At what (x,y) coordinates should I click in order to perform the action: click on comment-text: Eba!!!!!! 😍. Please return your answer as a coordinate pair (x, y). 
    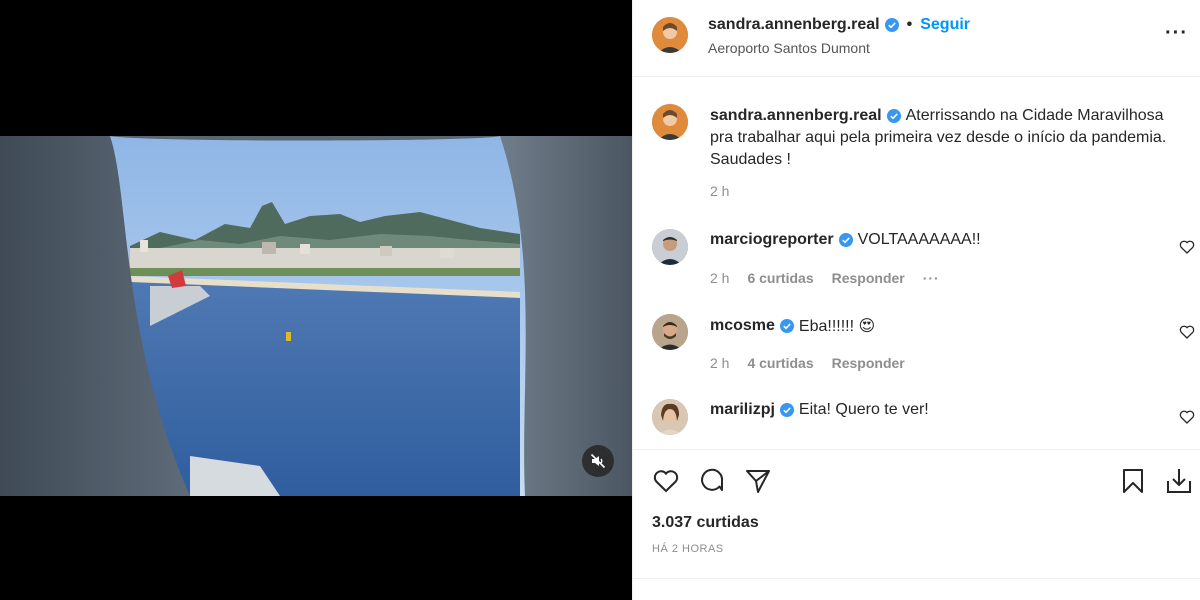
    Looking at the image, I should click on (837, 326).